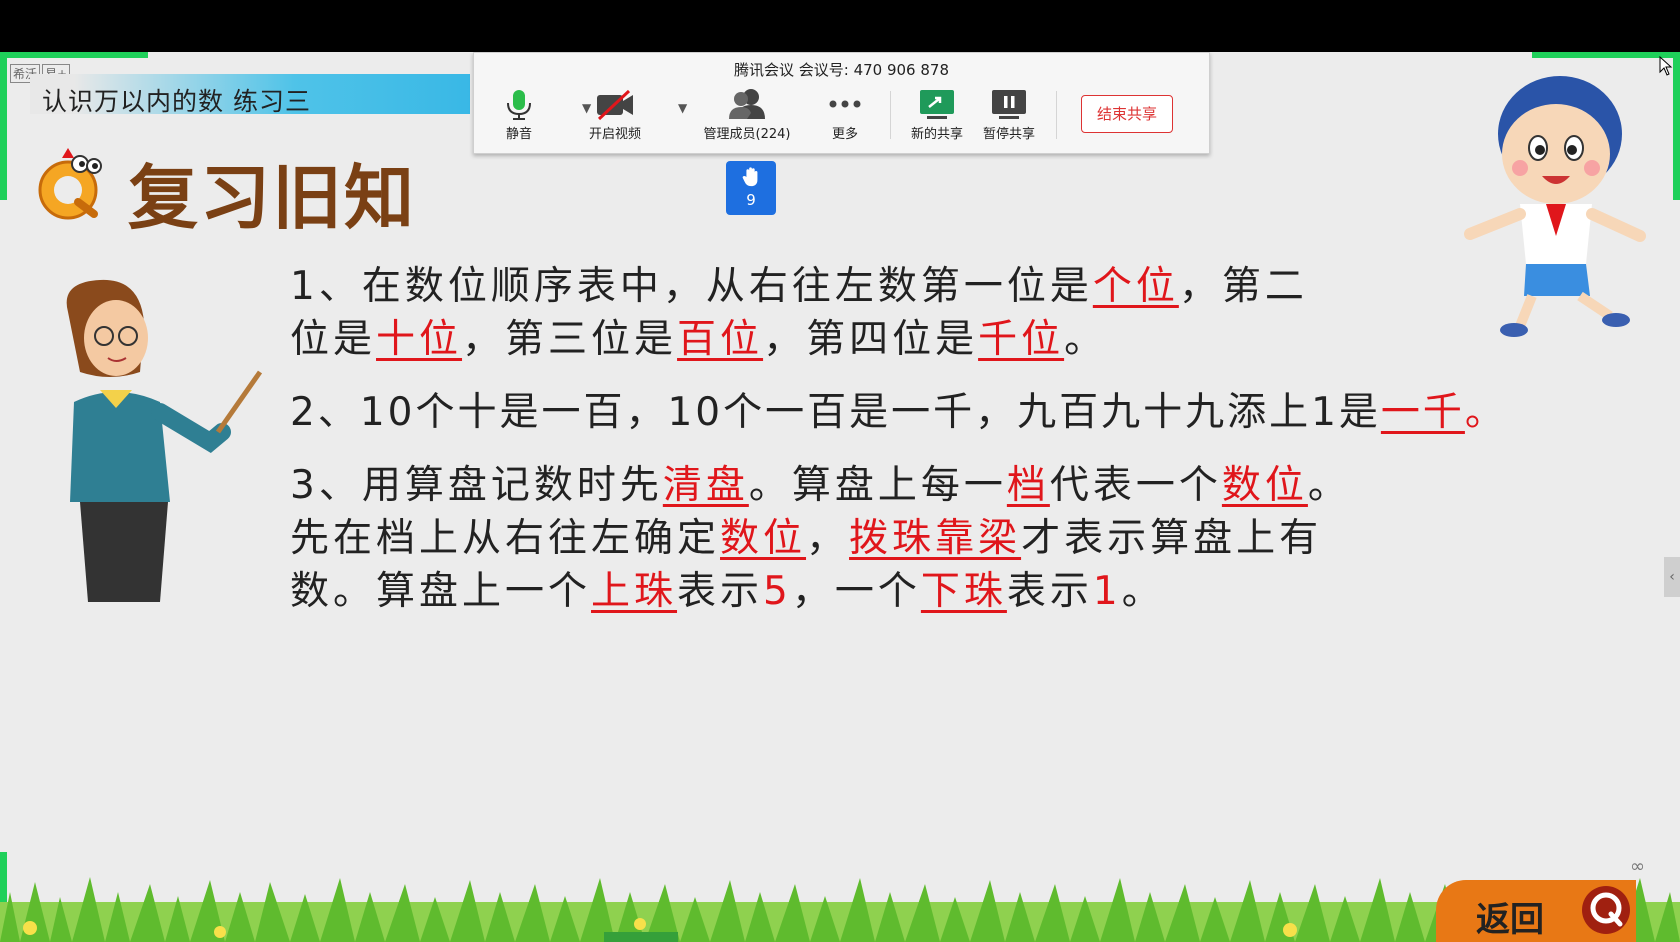  Describe the element at coordinates (751, 188) in the screenshot. I see `raised-hands-badge: 9` at that location.